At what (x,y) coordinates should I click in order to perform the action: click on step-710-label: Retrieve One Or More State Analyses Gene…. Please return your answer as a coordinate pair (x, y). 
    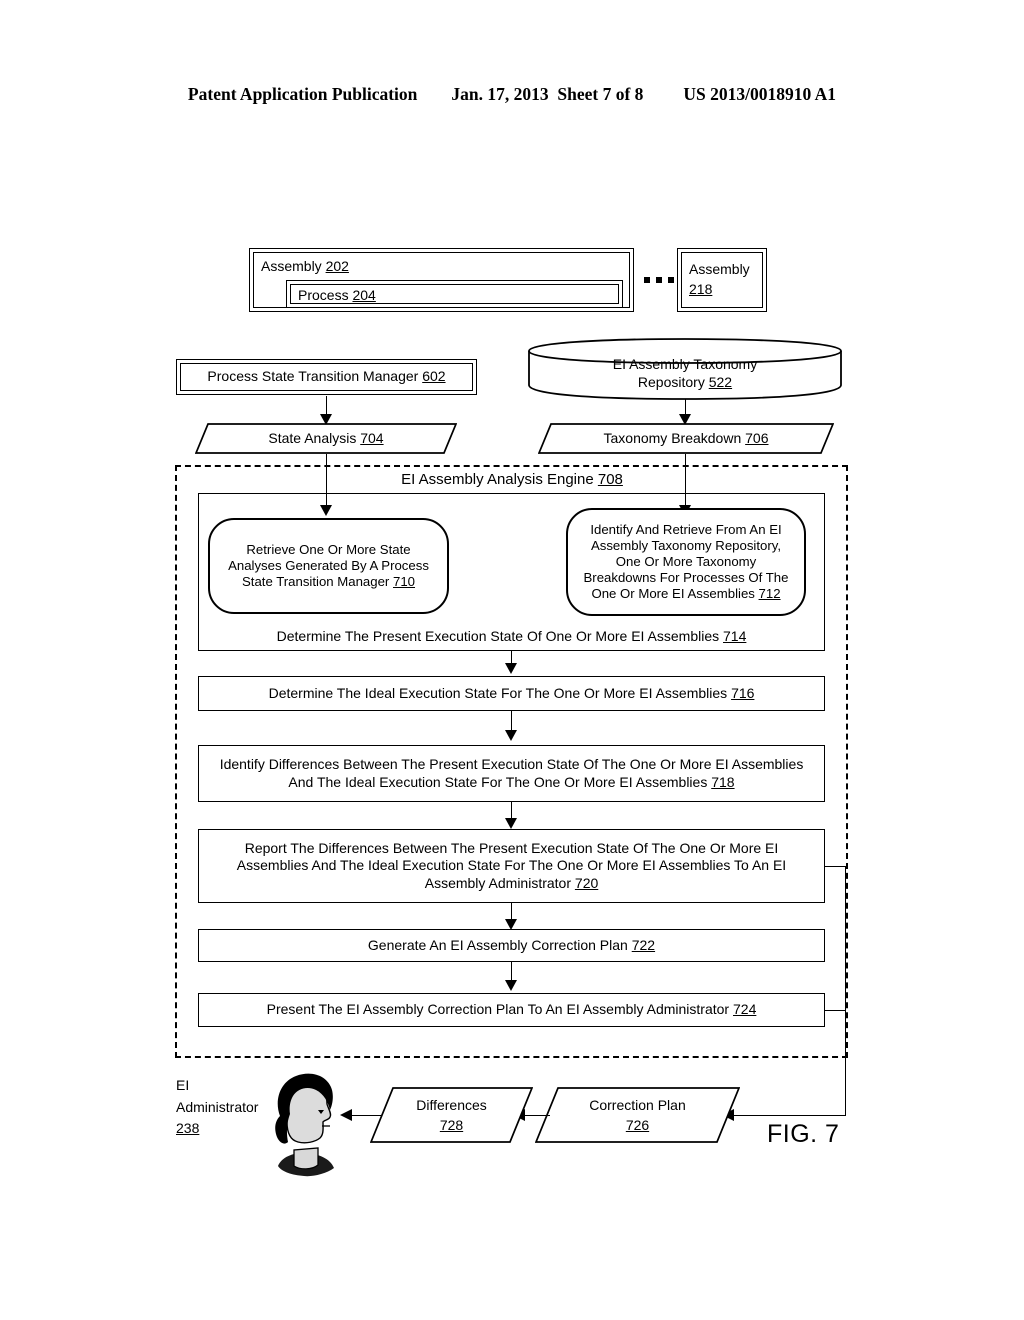
    Looking at the image, I should click on (328, 565).